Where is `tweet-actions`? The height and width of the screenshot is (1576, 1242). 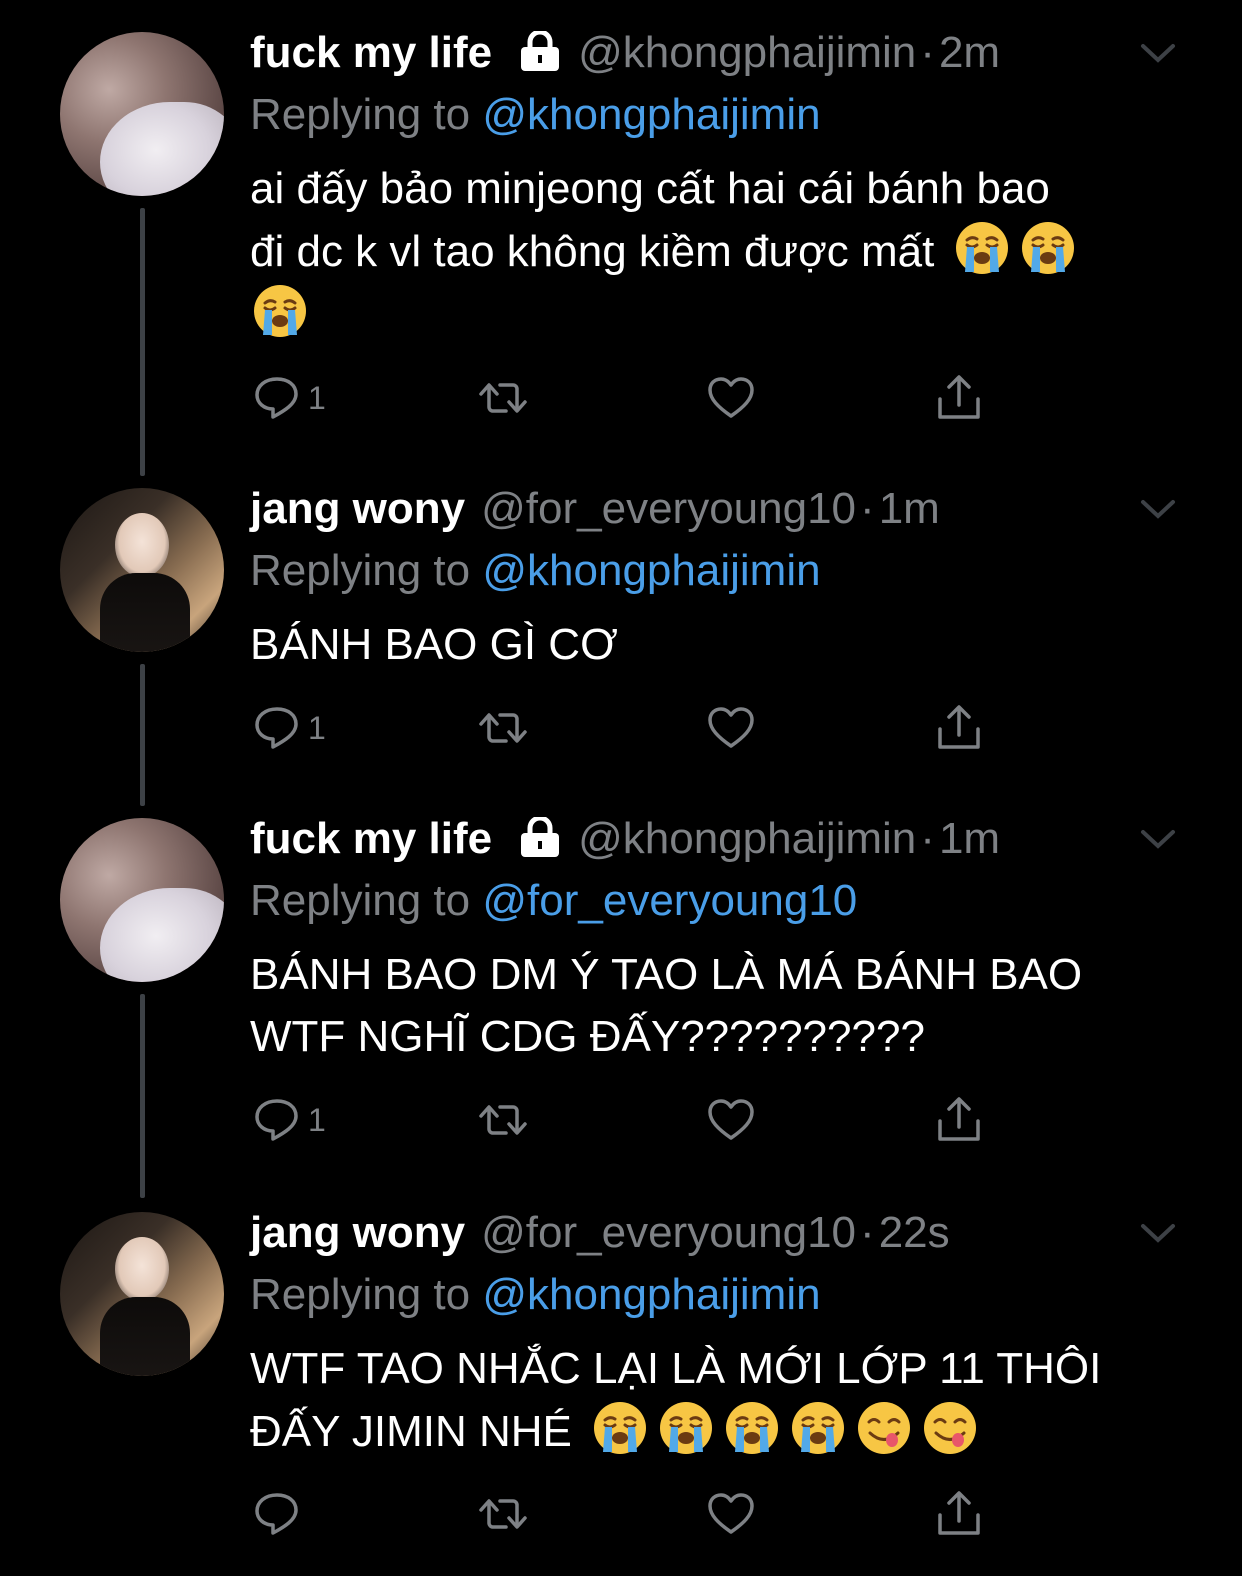 tweet-actions is located at coordinates (630, 1514).